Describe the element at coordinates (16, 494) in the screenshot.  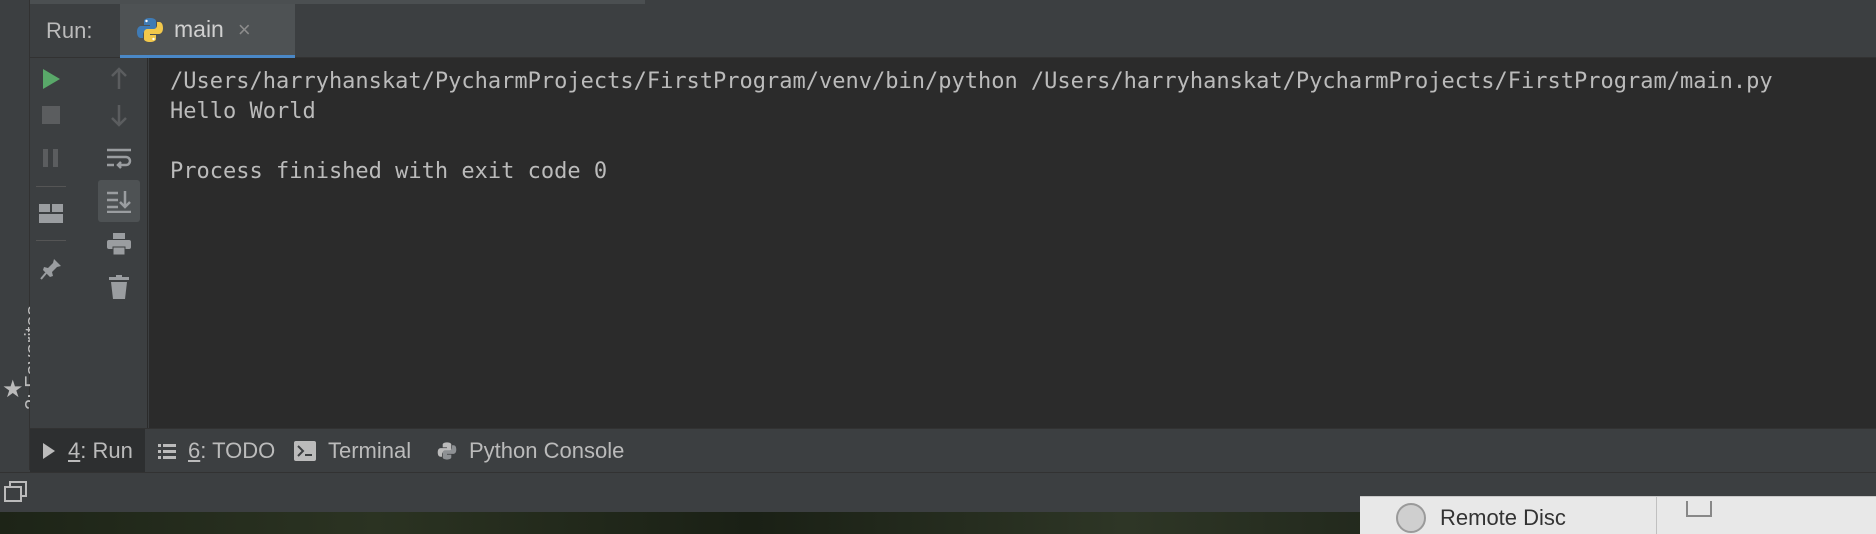
I see `windows-icon` at that location.